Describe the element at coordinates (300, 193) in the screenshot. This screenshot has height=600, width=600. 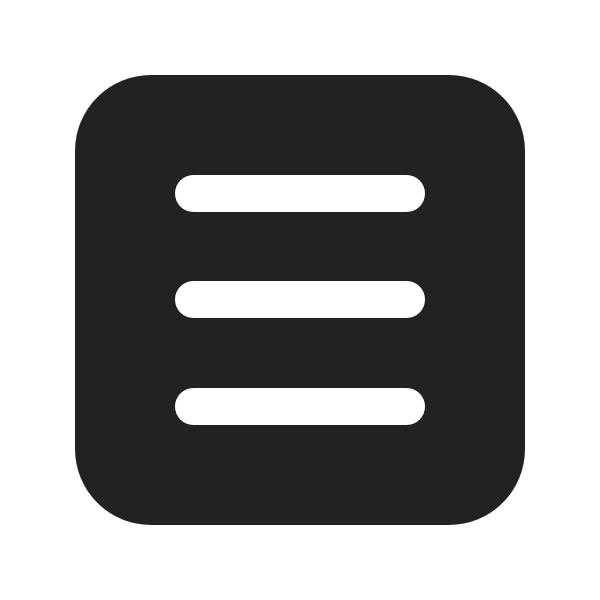
I see `menu-line-top` at that location.